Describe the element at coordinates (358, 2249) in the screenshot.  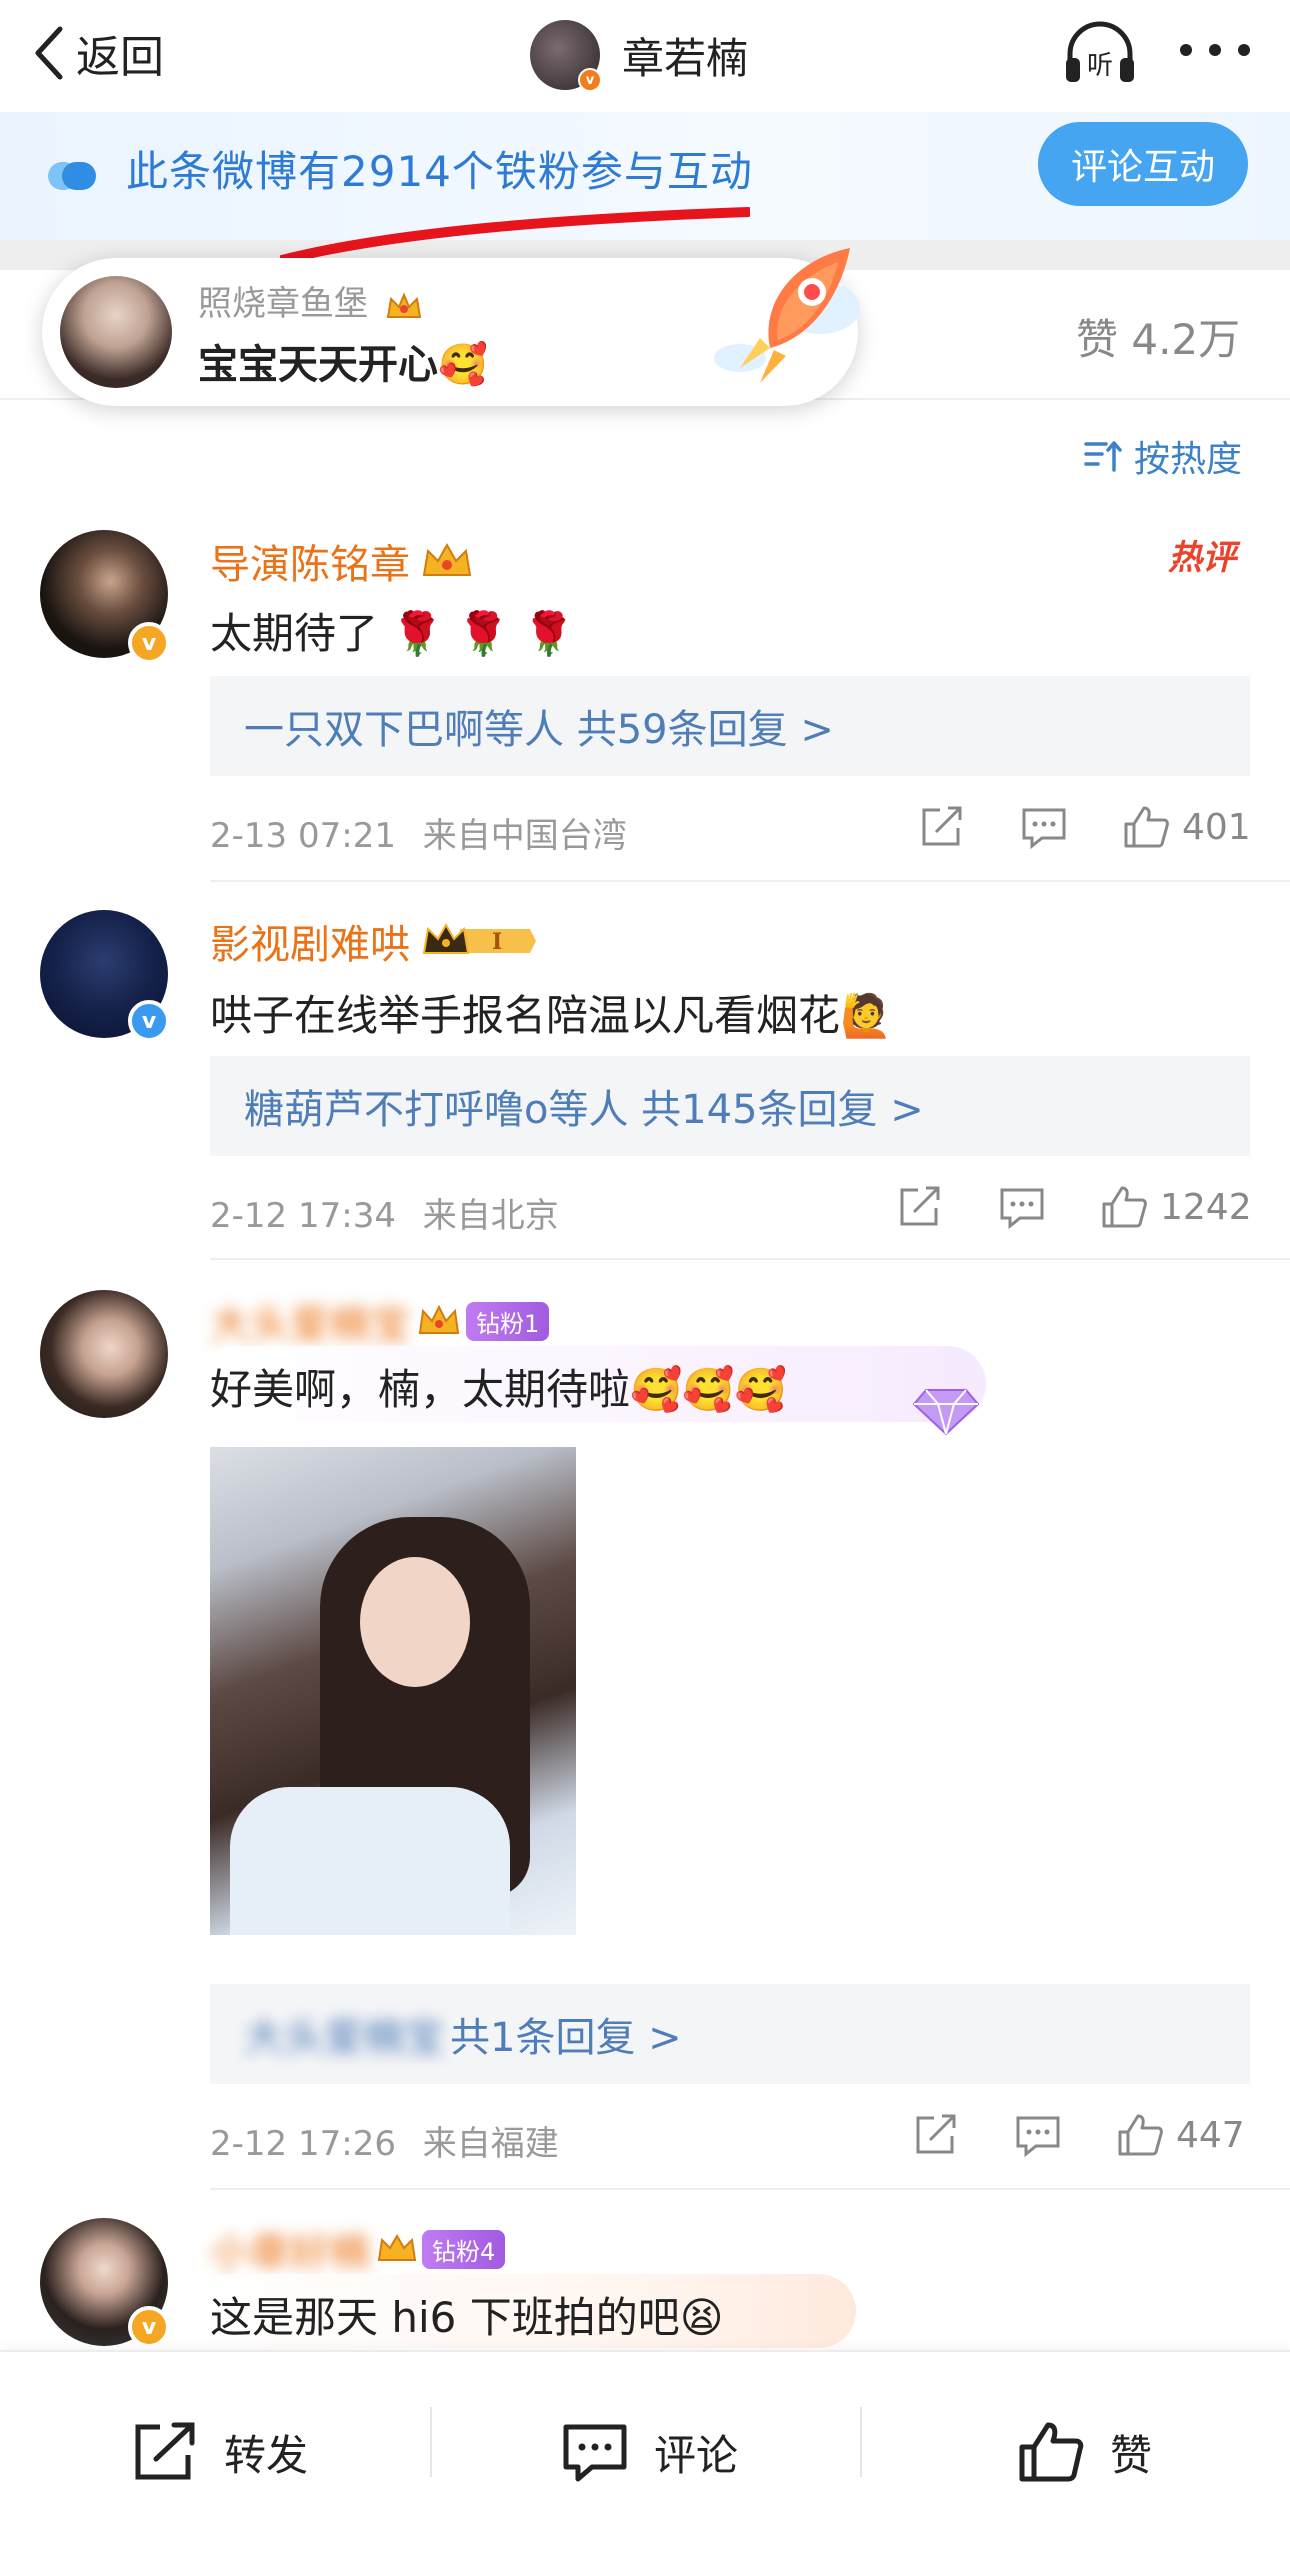
I see `comment-username: 小章好楠 钻粉4` at that location.